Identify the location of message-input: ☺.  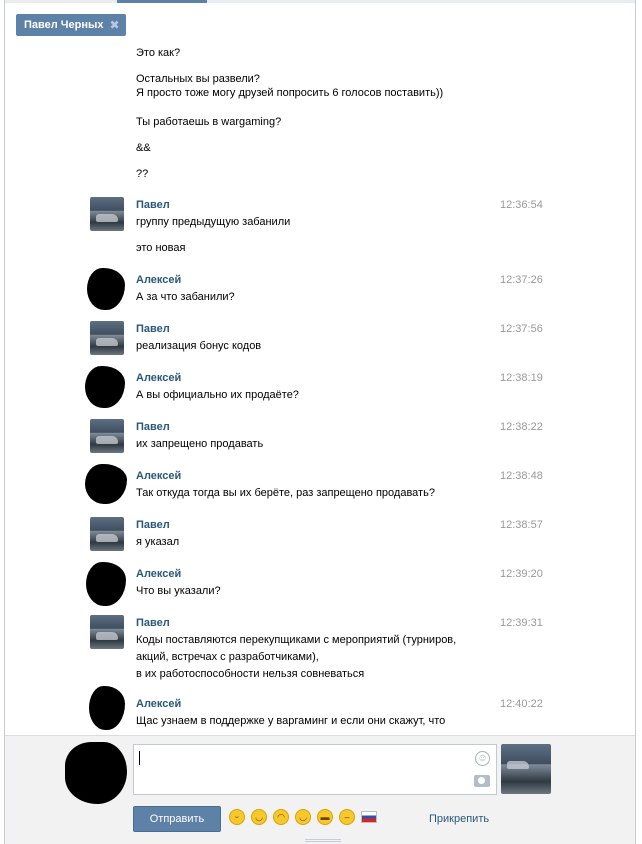
(315, 769).